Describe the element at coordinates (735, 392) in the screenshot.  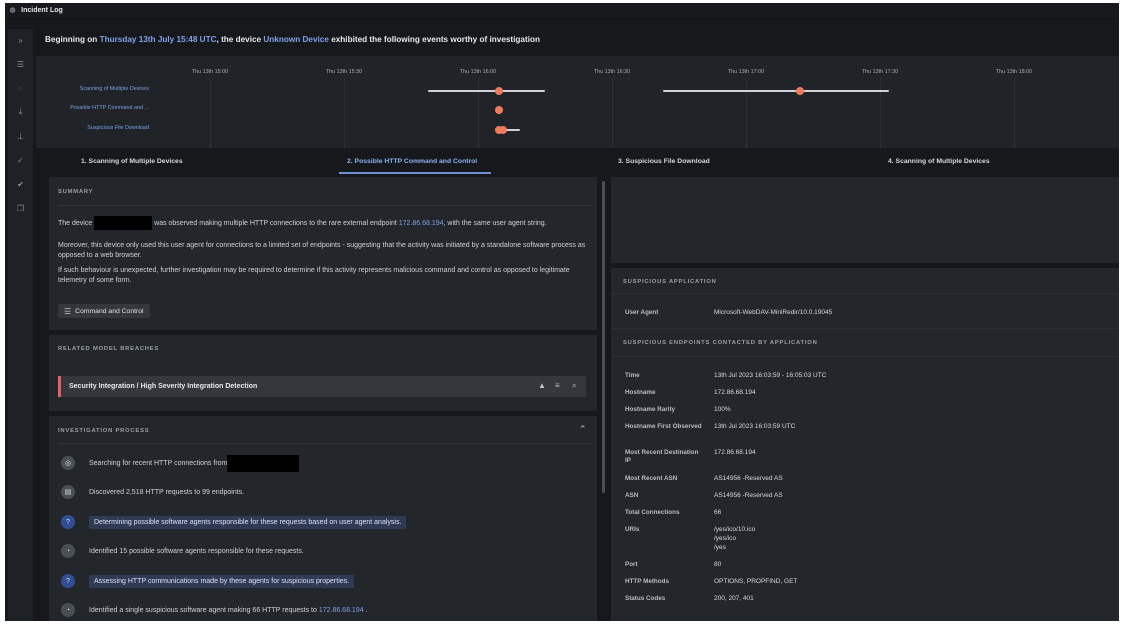
I see `endpoint-value-hostname: 172.86.68.194` at that location.